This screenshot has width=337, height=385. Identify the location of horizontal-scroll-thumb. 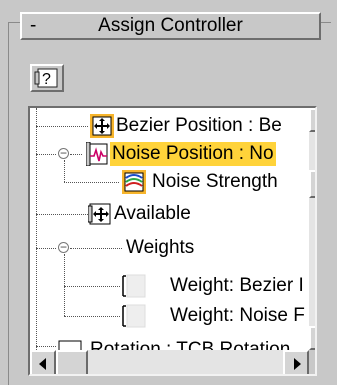
(72, 362).